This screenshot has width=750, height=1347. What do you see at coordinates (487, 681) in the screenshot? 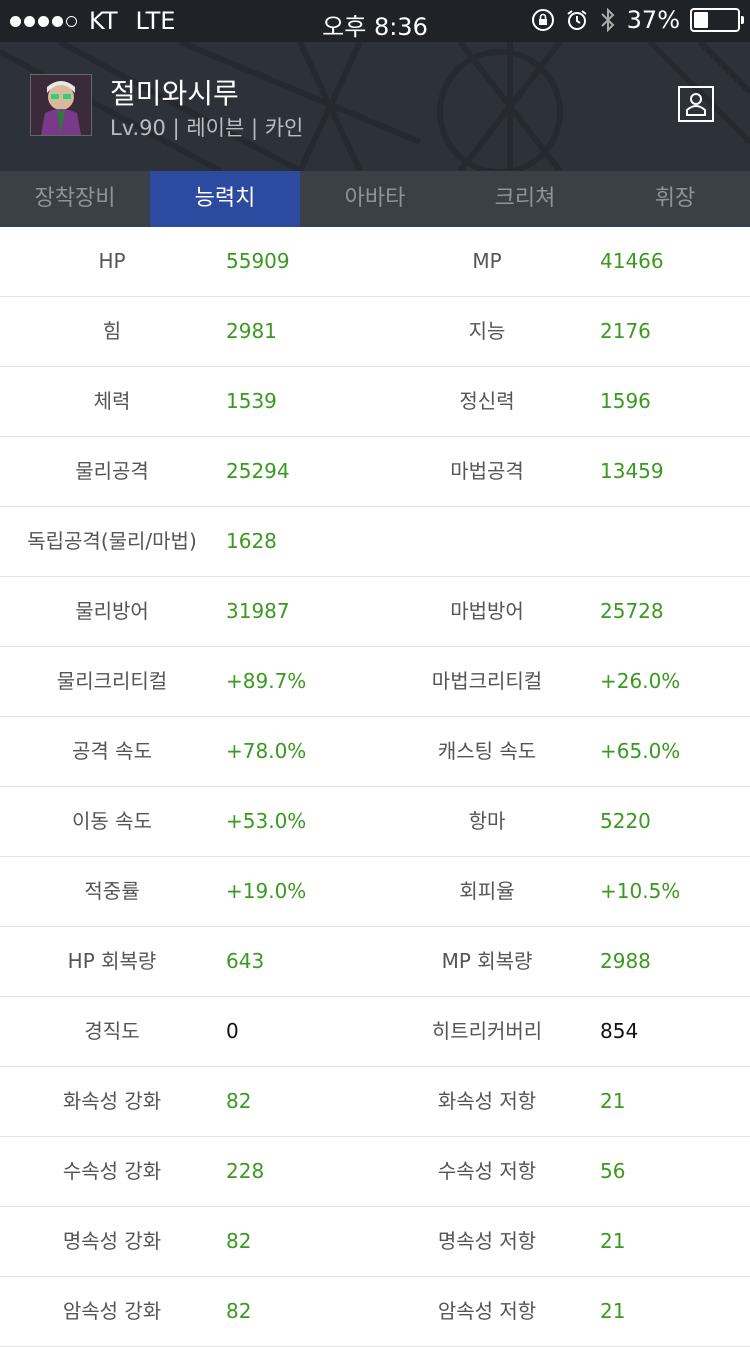
I see `stat-label: 마법크리티컬` at bounding box center [487, 681].